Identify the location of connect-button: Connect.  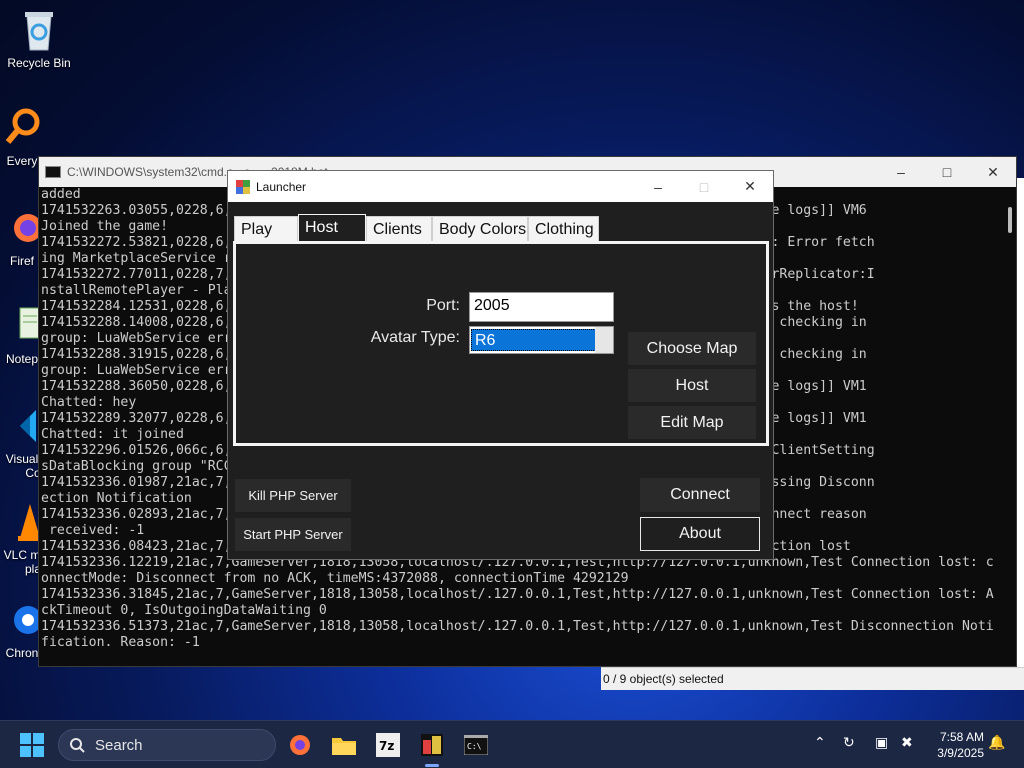
(700, 495).